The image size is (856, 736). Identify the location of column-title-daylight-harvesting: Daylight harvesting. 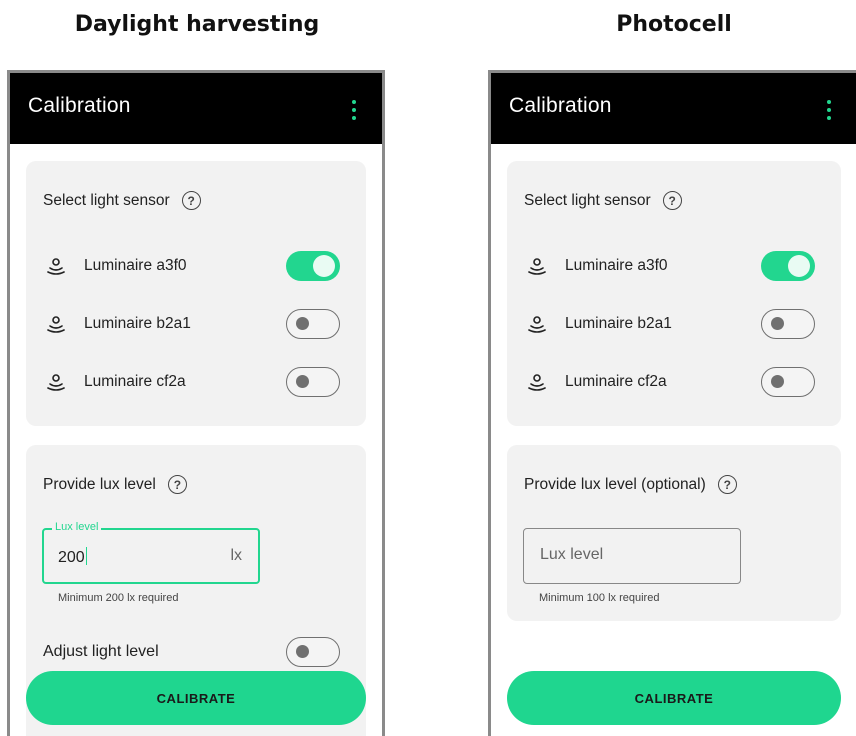
(197, 24).